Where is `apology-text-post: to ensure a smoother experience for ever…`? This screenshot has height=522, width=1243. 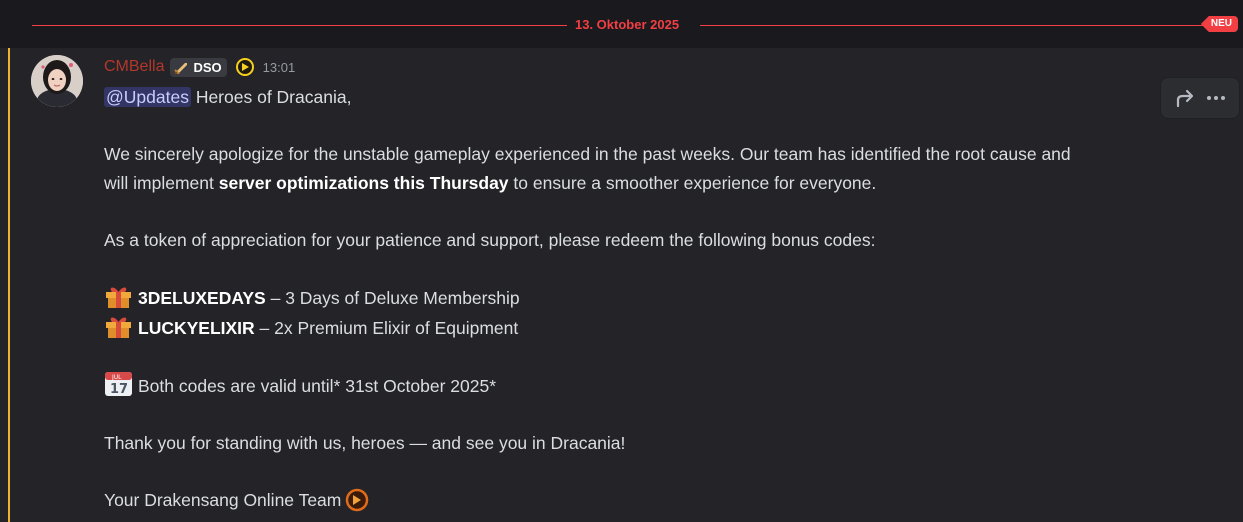 apology-text-post: to ensure a smoother experience for ever… is located at coordinates (692, 182).